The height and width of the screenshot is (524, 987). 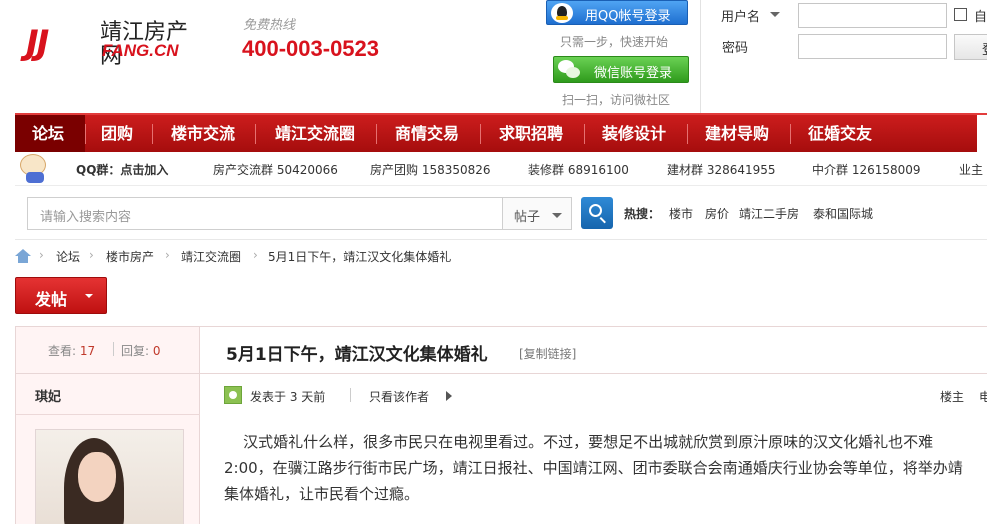 I want to click on mascot-icon, so click(x=34, y=169).